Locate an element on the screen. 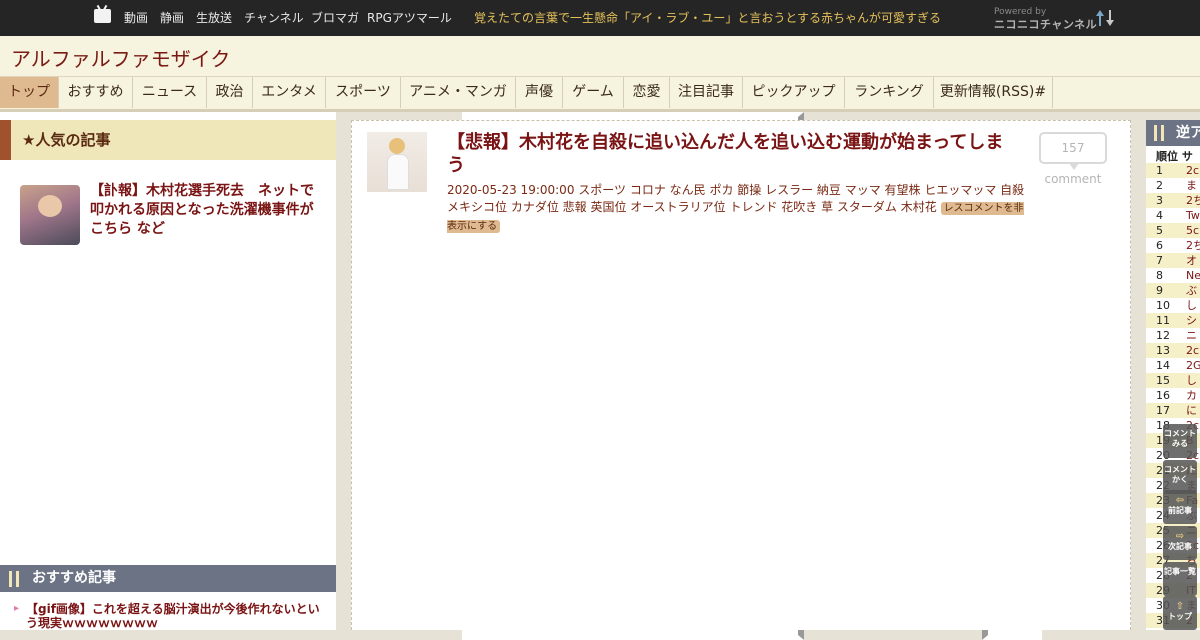  ranking-number: 1 is located at coordinates (1159, 170).